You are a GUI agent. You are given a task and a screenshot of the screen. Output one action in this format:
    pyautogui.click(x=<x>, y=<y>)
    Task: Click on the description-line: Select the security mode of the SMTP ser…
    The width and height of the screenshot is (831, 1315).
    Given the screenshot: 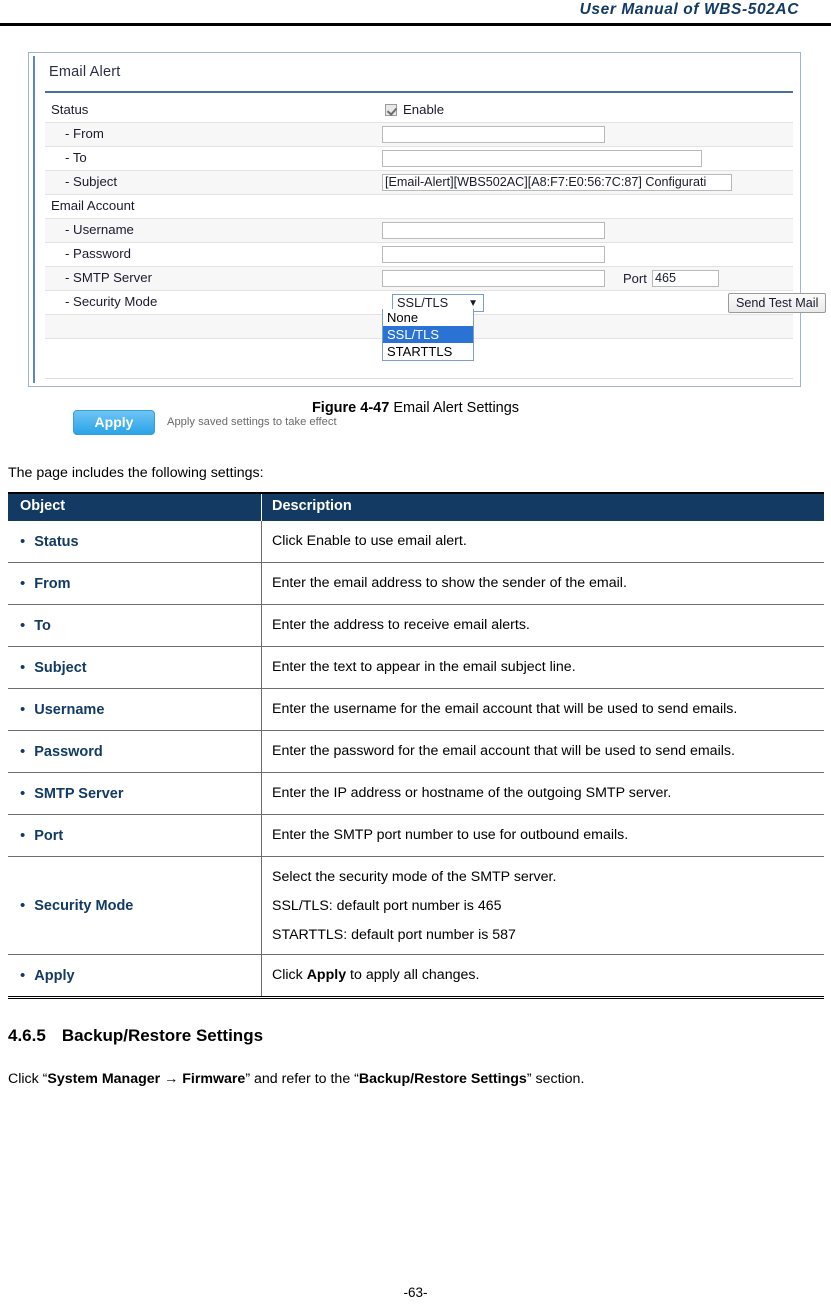 What is the action you would take?
    pyautogui.click(x=414, y=877)
    